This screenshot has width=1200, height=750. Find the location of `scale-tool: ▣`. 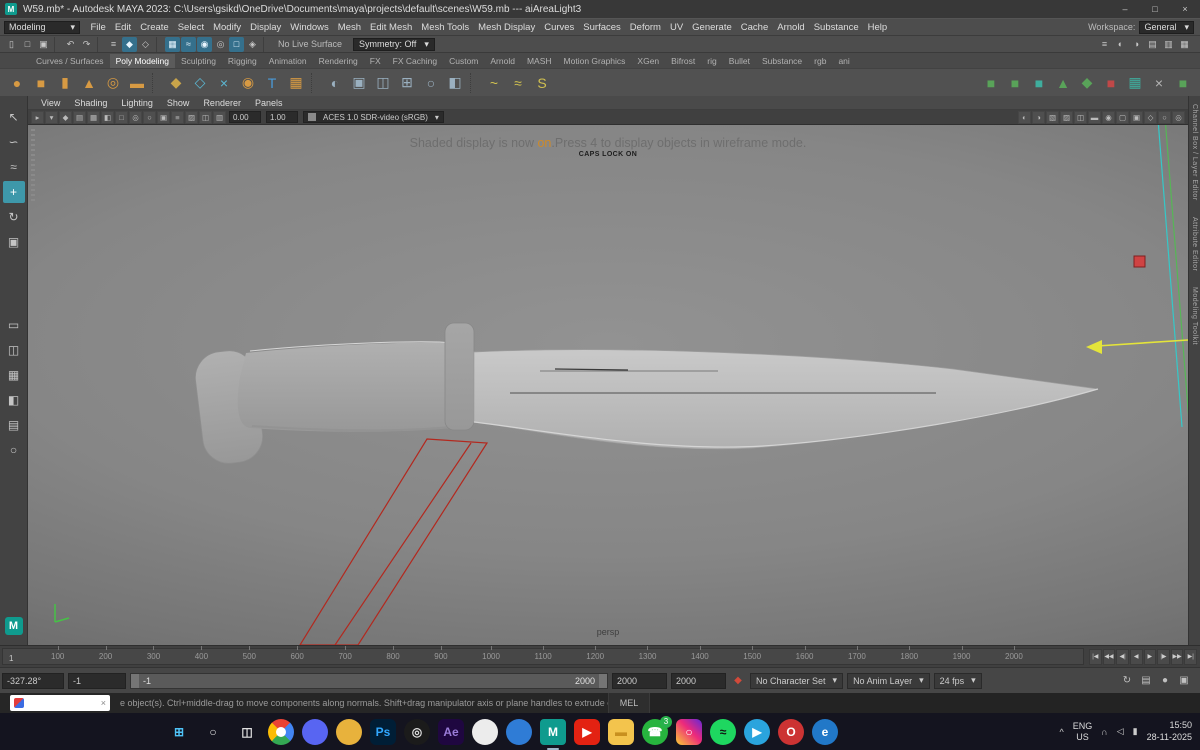

scale-tool: ▣ is located at coordinates (14, 242).